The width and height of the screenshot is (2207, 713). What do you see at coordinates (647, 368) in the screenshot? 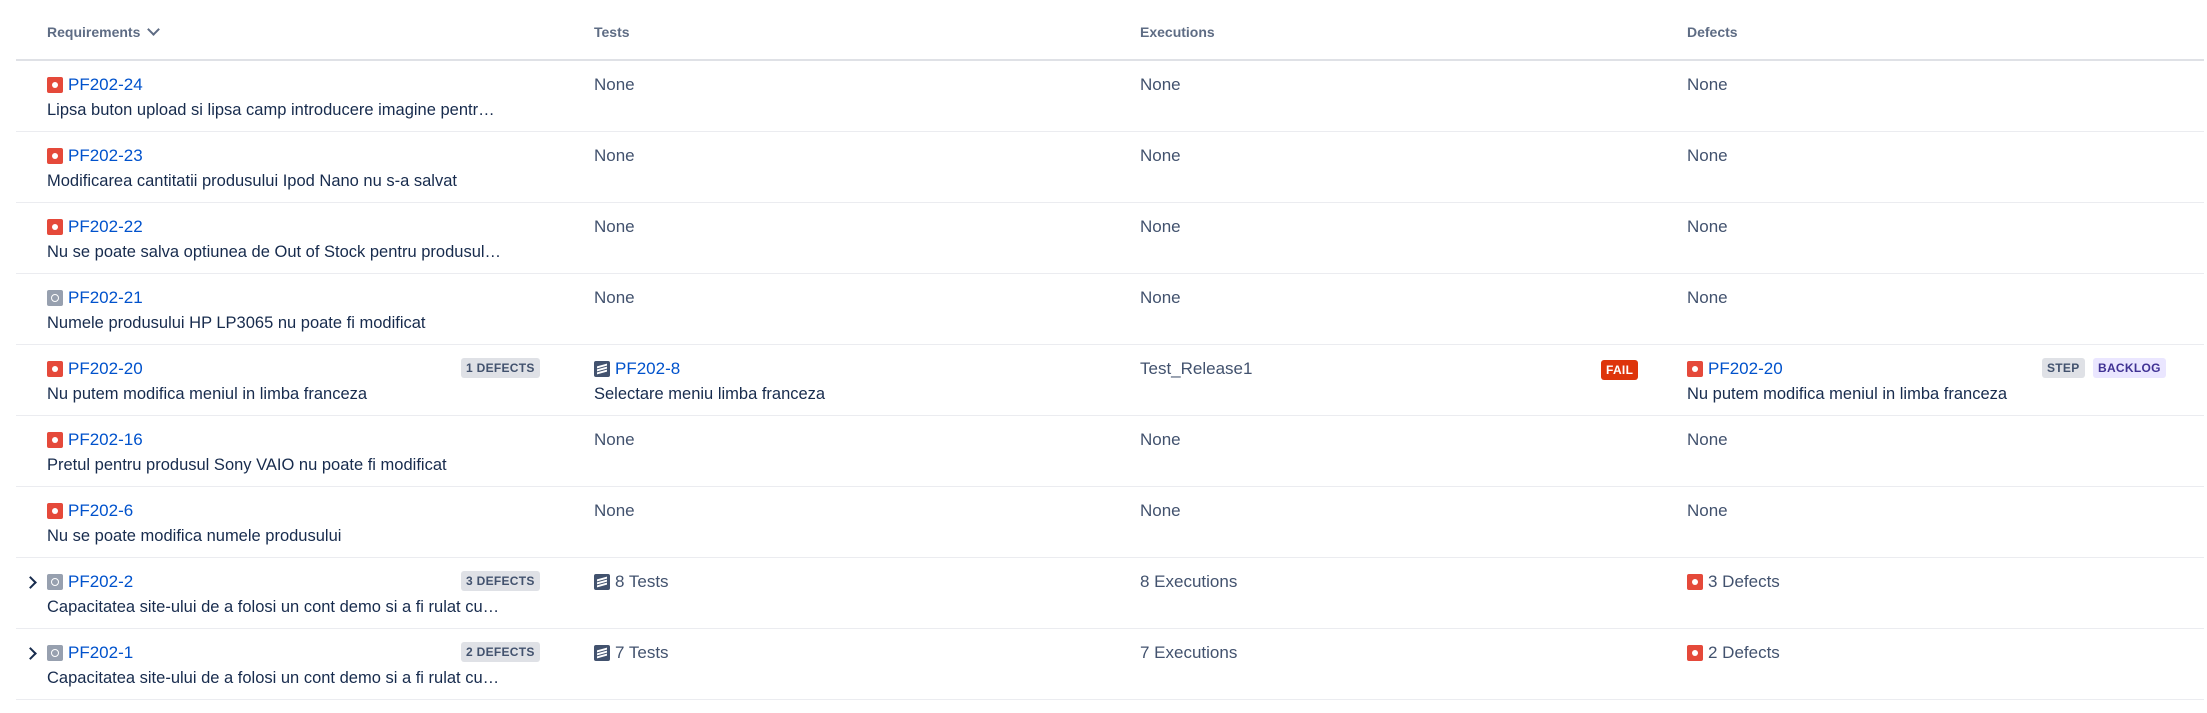
I see `test-link: PF202-8` at bounding box center [647, 368].